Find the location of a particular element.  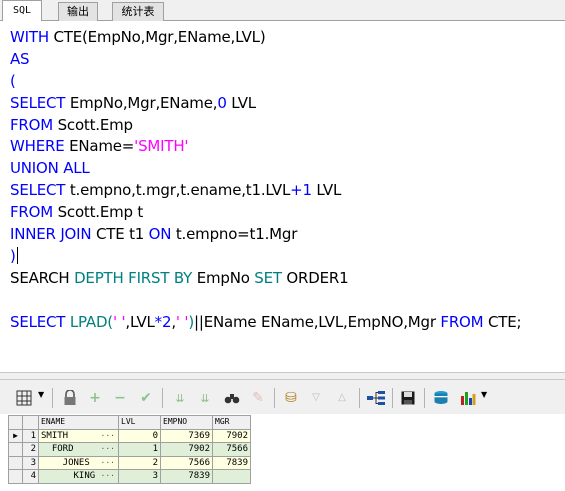

cell-empno: 7566 is located at coordinates (186, 462).